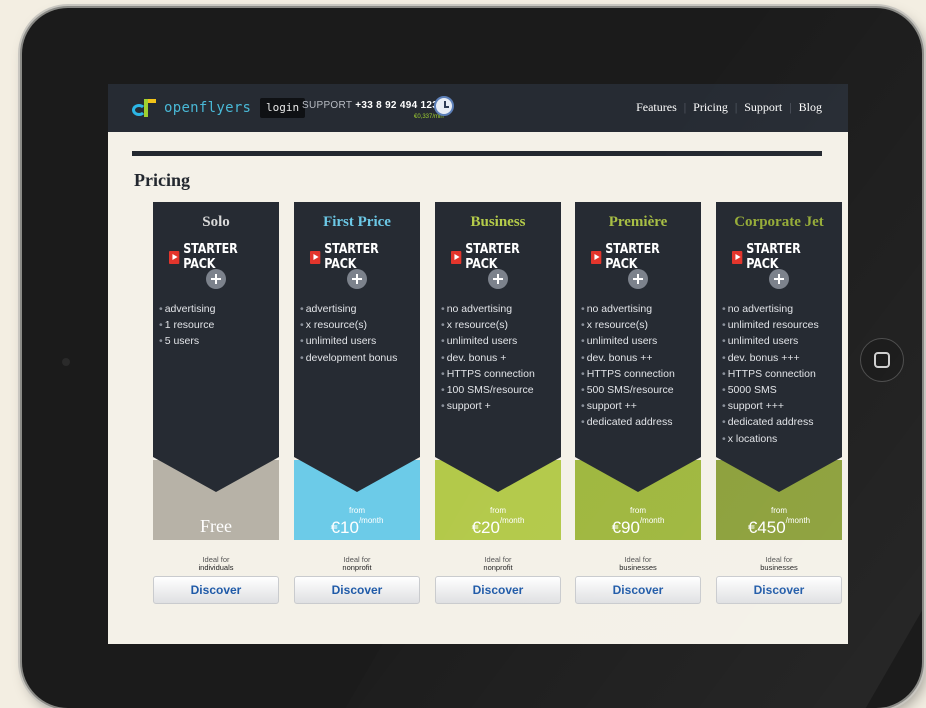 The image size is (926, 708). What do you see at coordinates (729, 107) in the screenshot?
I see `main-nav: Features | Pricing | Support | Blog` at bounding box center [729, 107].